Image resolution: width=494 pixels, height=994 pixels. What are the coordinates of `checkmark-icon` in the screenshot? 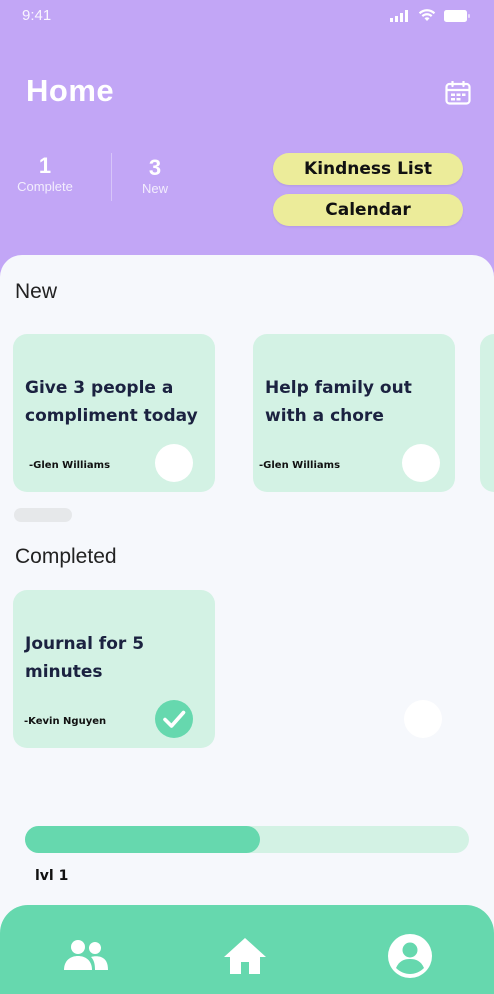 It's located at (174, 719).